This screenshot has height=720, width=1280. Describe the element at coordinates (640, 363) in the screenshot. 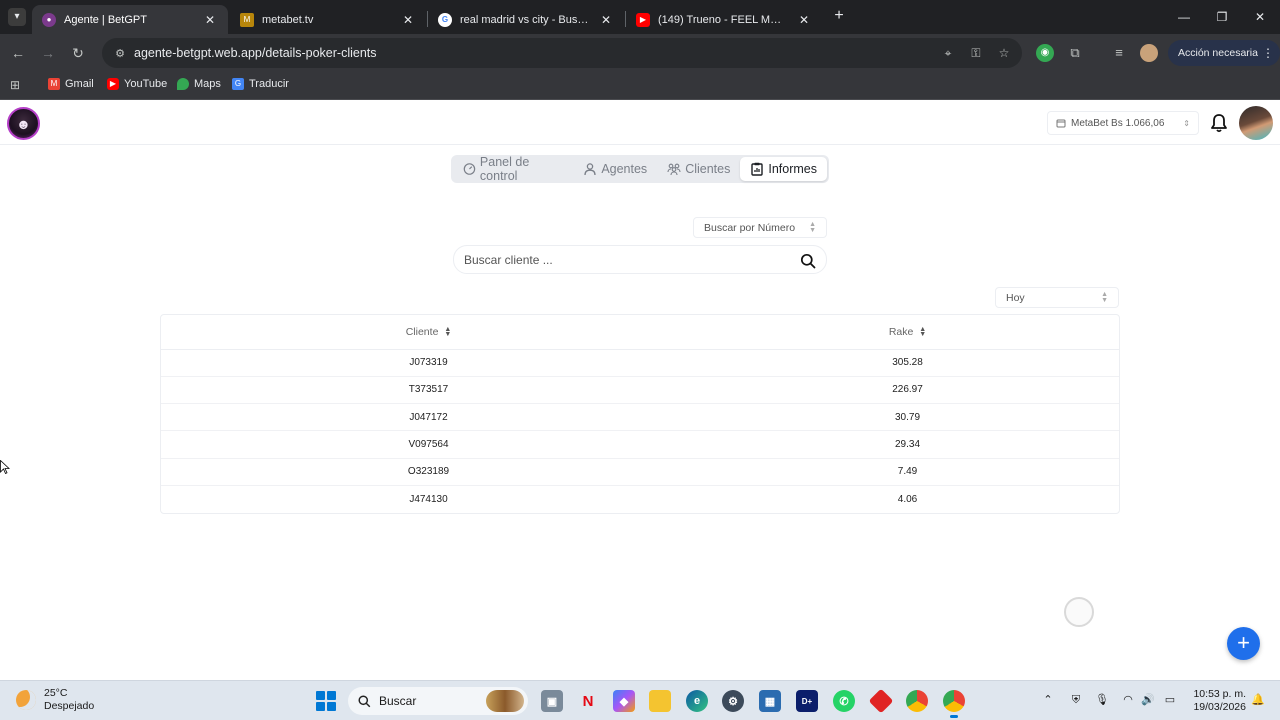

I see `table-row: J073319 305.28` at that location.